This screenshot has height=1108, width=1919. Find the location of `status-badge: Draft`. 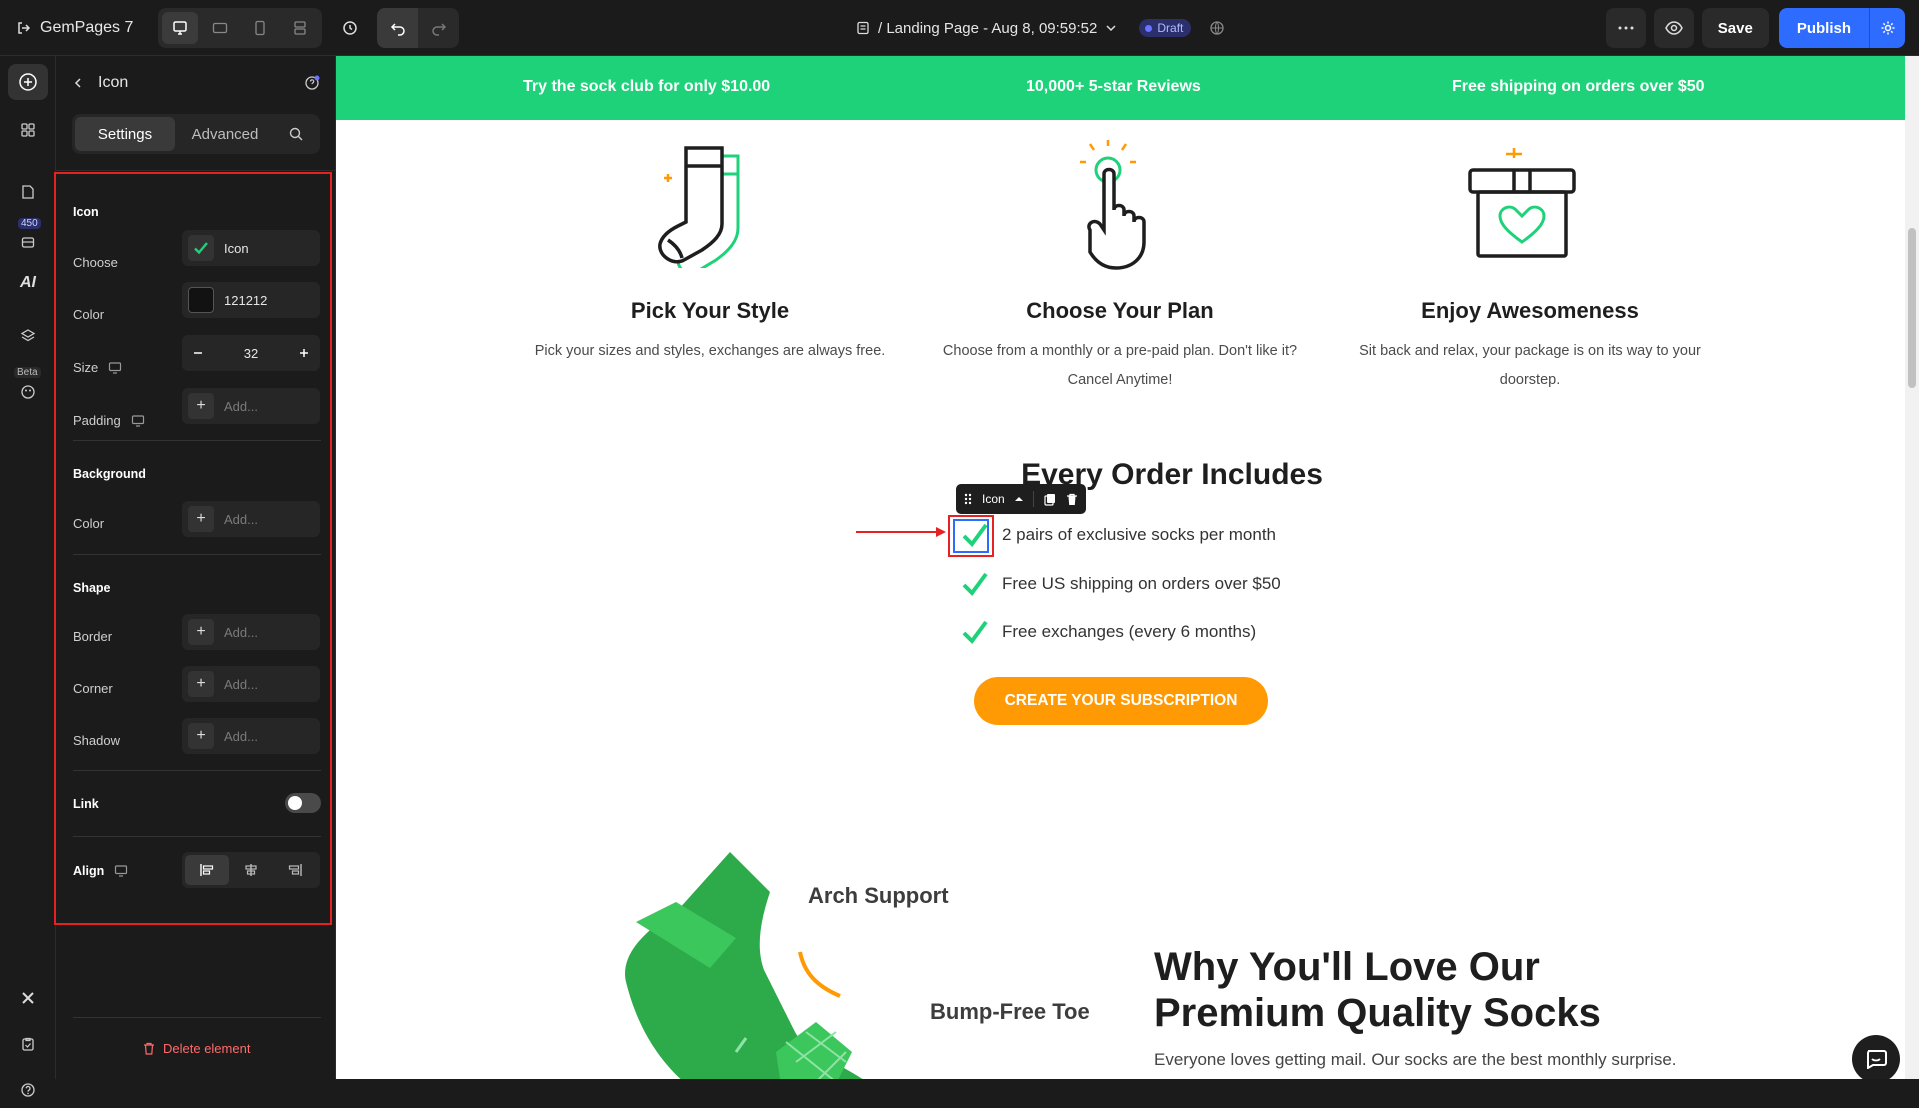

status-badge: Draft is located at coordinates (1165, 28).